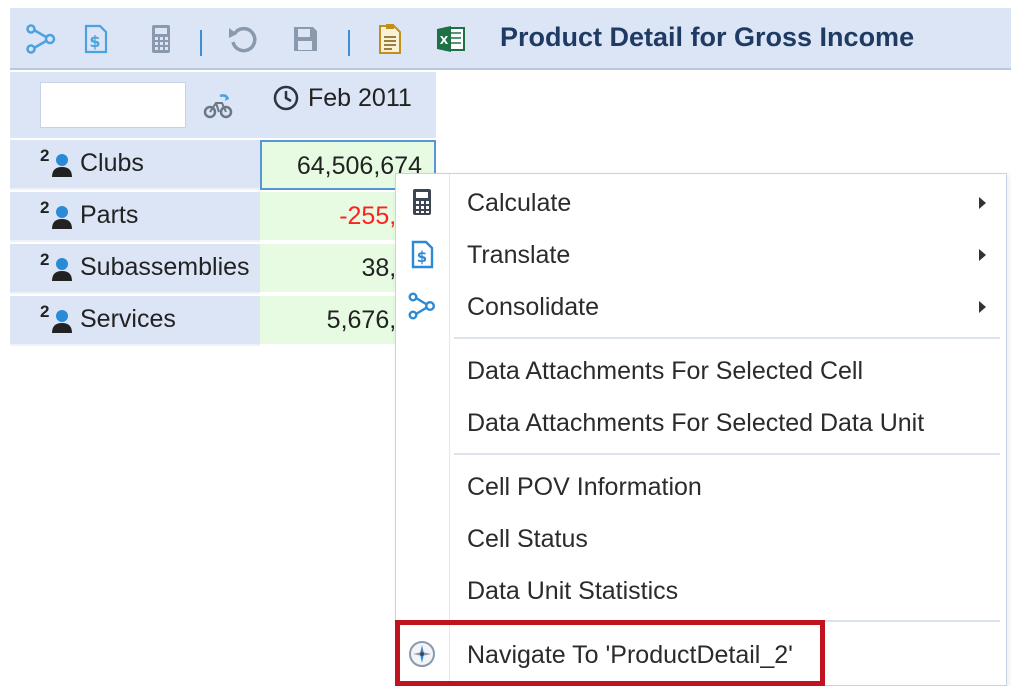 This screenshot has height=686, width=1011. What do you see at coordinates (701, 539) in the screenshot?
I see `menu-item-cell-status: Cell Status` at bounding box center [701, 539].